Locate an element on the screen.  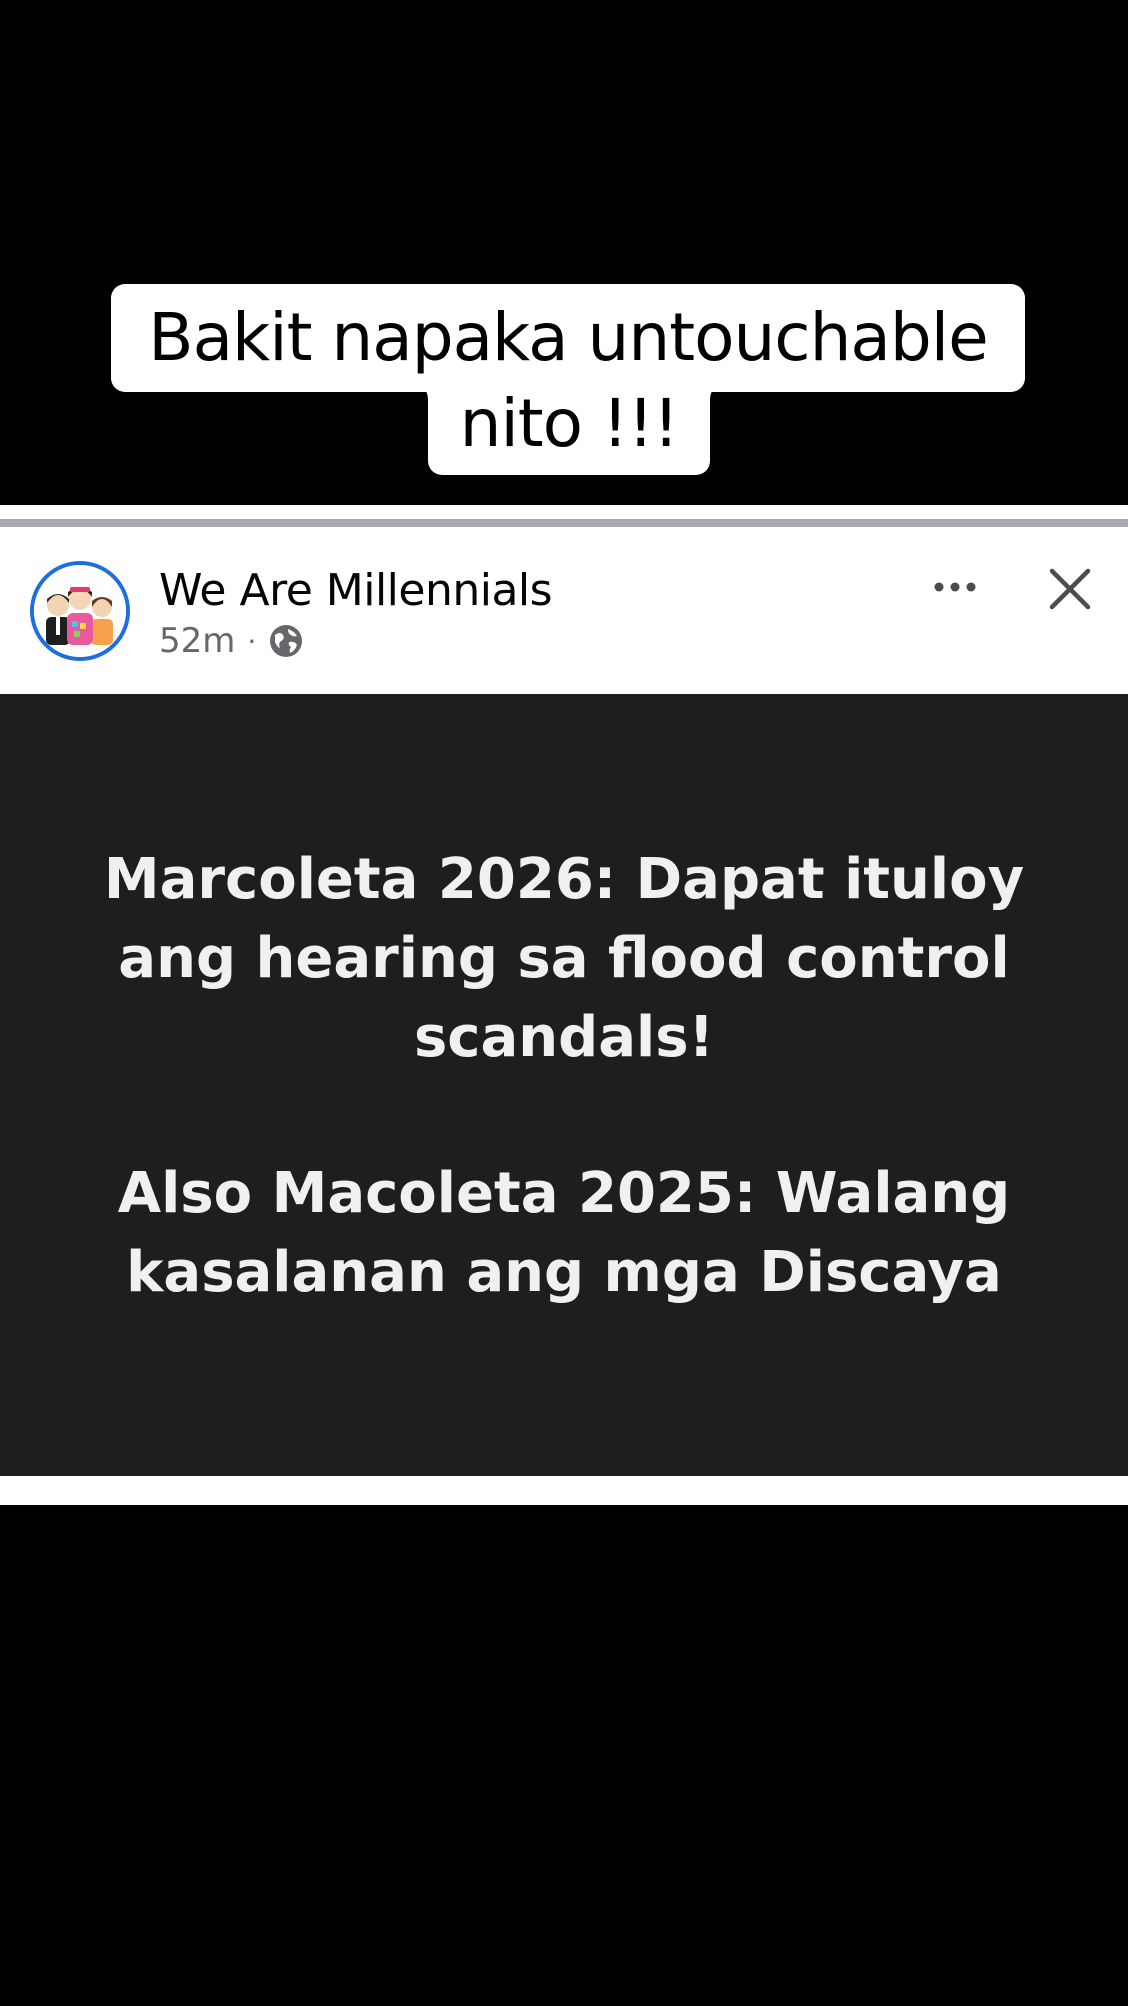
page-name: We Are Millennials is located at coordinates (356, 590).